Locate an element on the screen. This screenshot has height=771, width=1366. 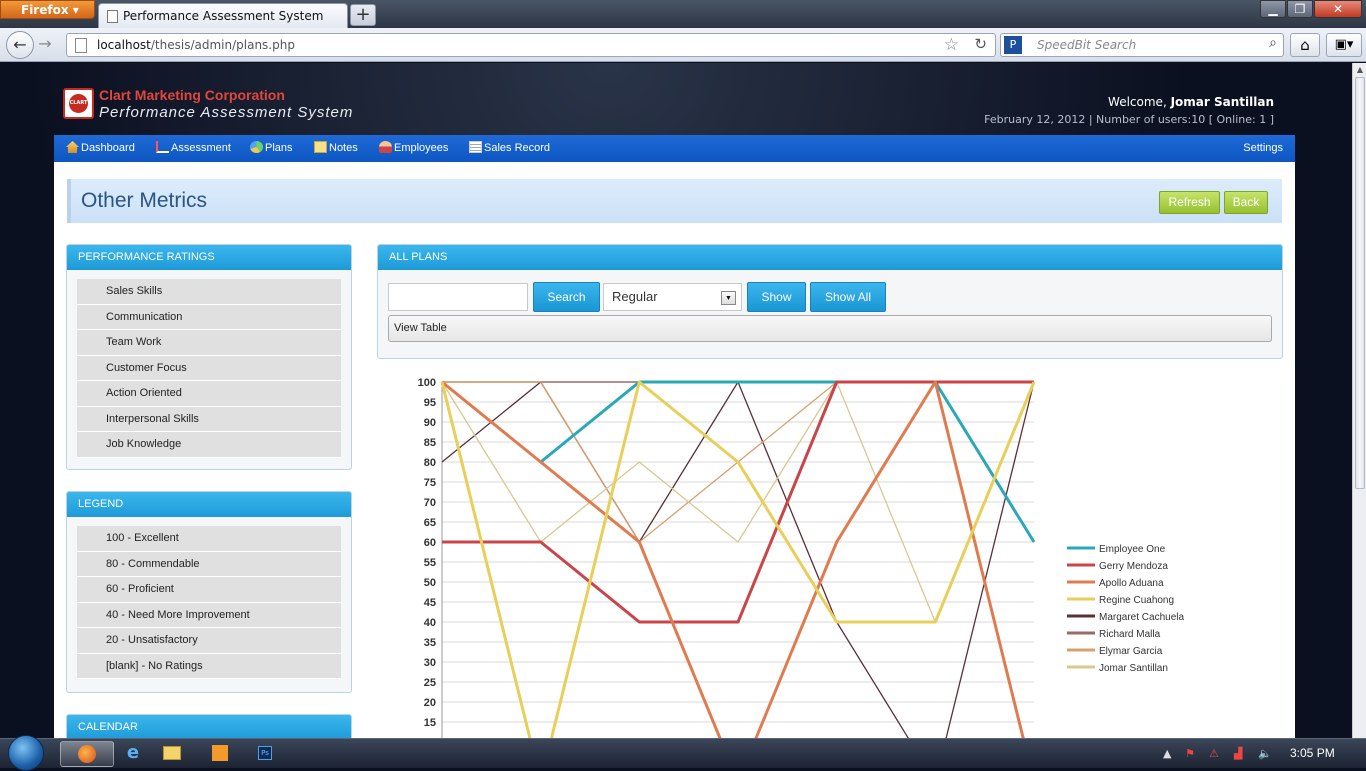
y-tick-label: 85 is located at coordinates (430, 443).